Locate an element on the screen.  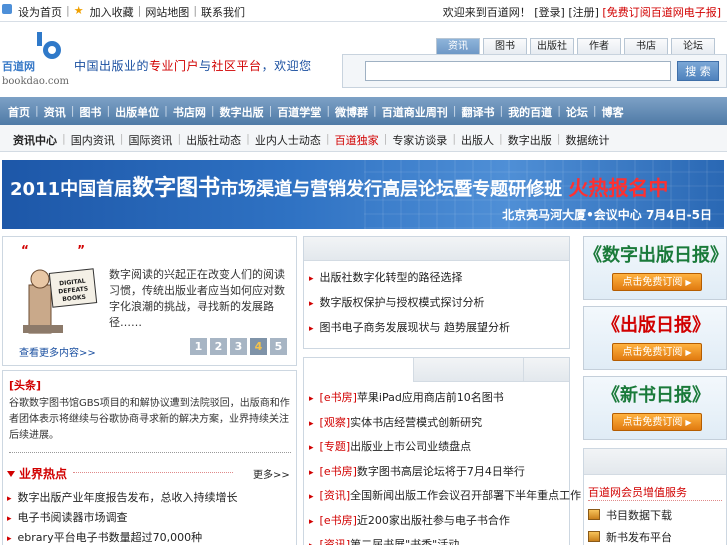
site-slogan: 中国出版业的专业门户与社区平台，欢迎您 is located at coordinates (193, 66).